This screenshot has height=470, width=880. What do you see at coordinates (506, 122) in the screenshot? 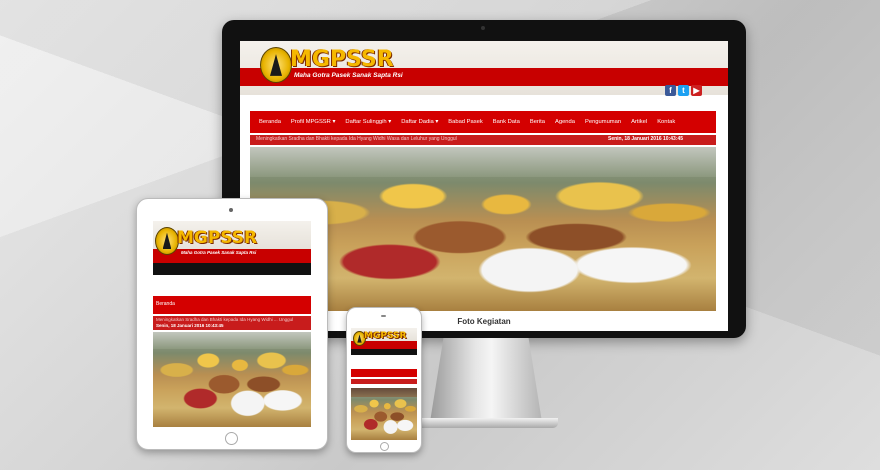
I see `nav-item-bank-data: Bank Data` at bounding box center [506, 122].